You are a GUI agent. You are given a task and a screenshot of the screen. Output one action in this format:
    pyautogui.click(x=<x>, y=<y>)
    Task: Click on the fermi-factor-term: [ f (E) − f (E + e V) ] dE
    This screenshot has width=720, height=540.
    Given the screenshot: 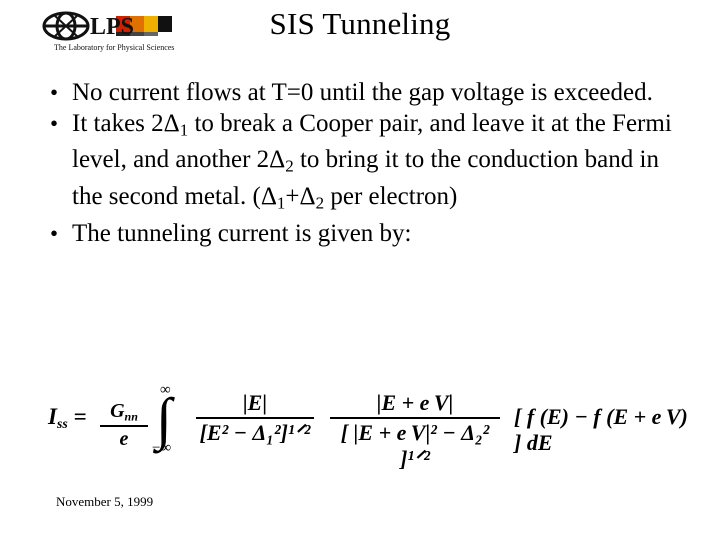 What is the action you would take?
    pyautogui.click(x=601, y=429)
    